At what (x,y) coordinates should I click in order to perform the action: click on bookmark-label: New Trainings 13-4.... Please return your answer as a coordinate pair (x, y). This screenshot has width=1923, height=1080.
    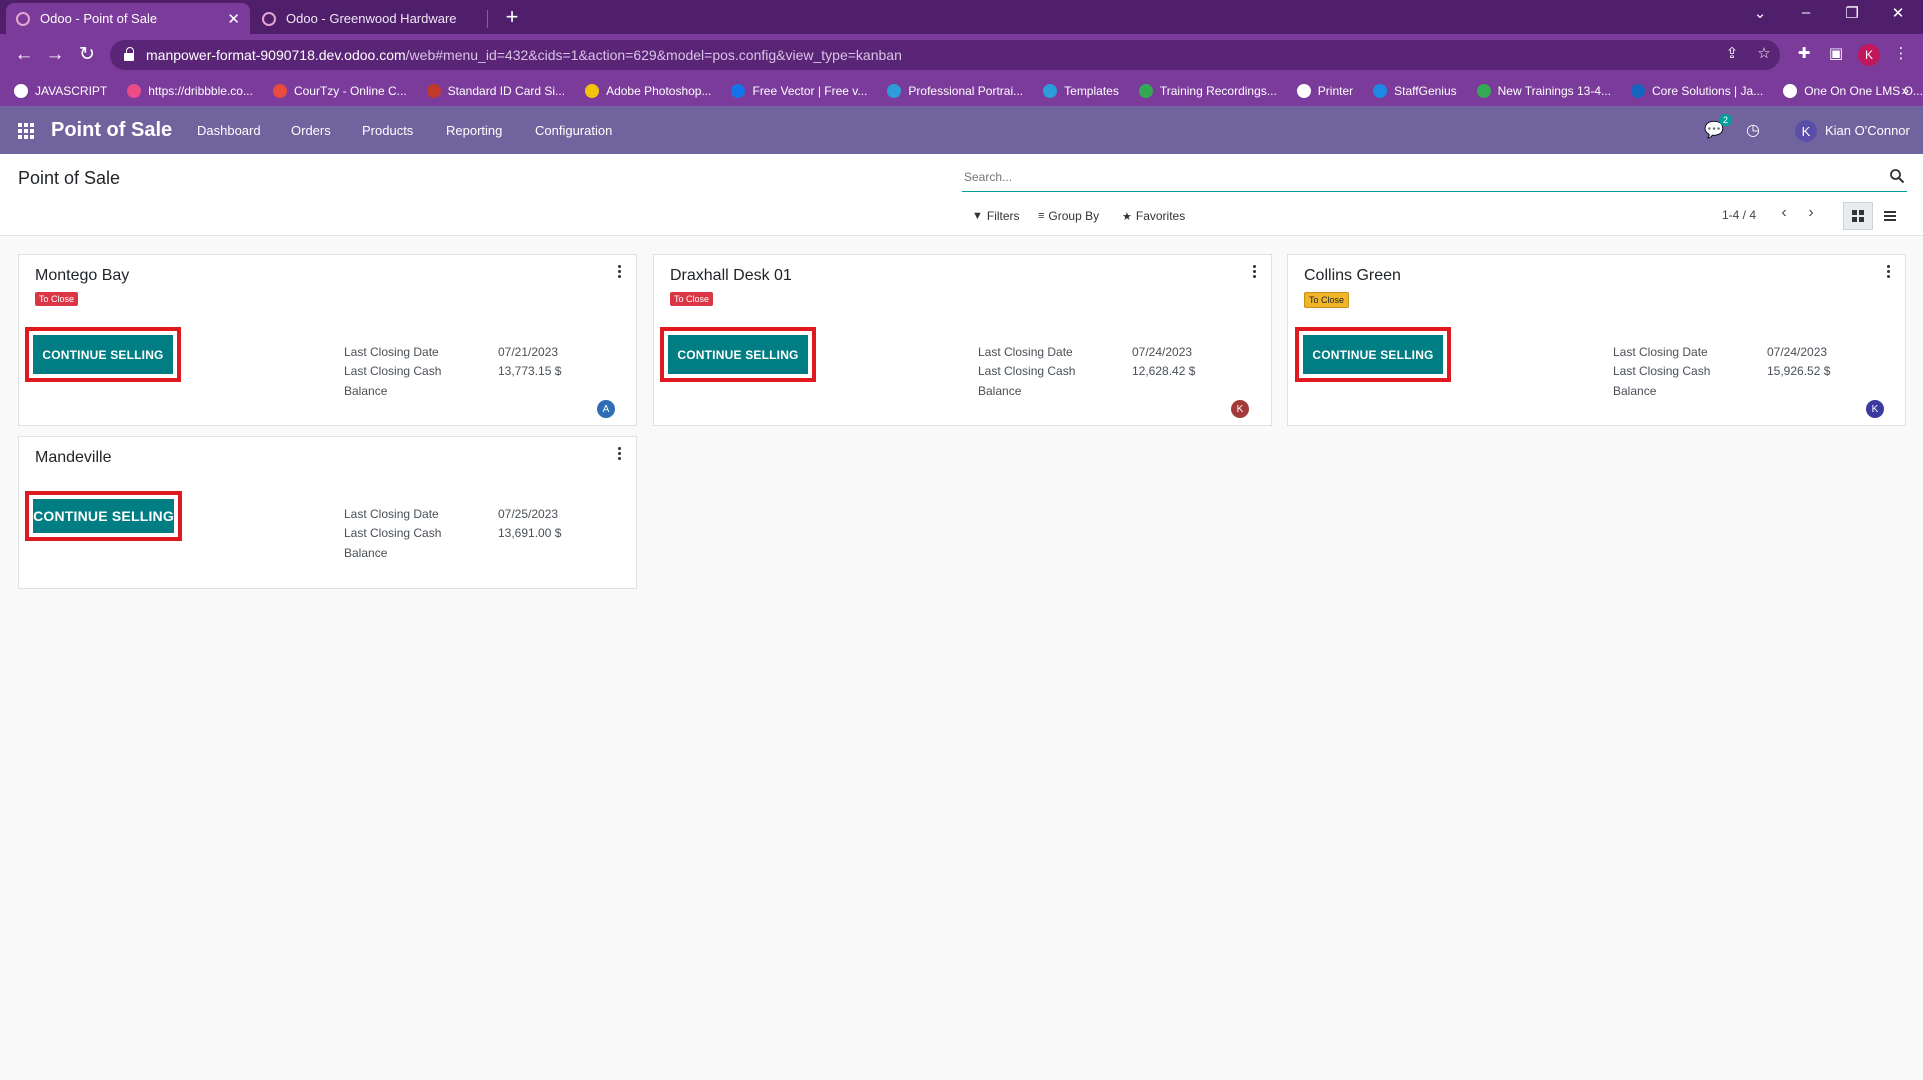
    Looking at the image, I should click on (1554, 91).